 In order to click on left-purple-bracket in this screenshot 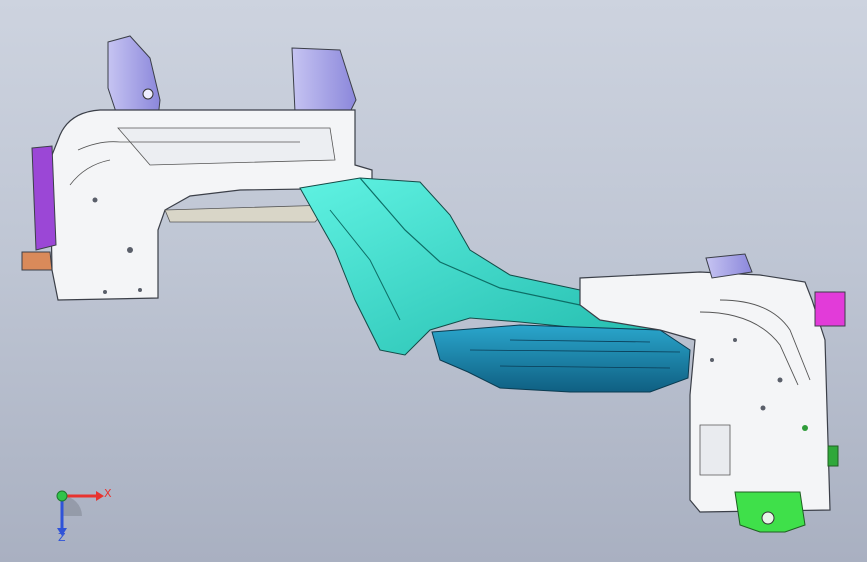, I will do `click(44, 198)`.